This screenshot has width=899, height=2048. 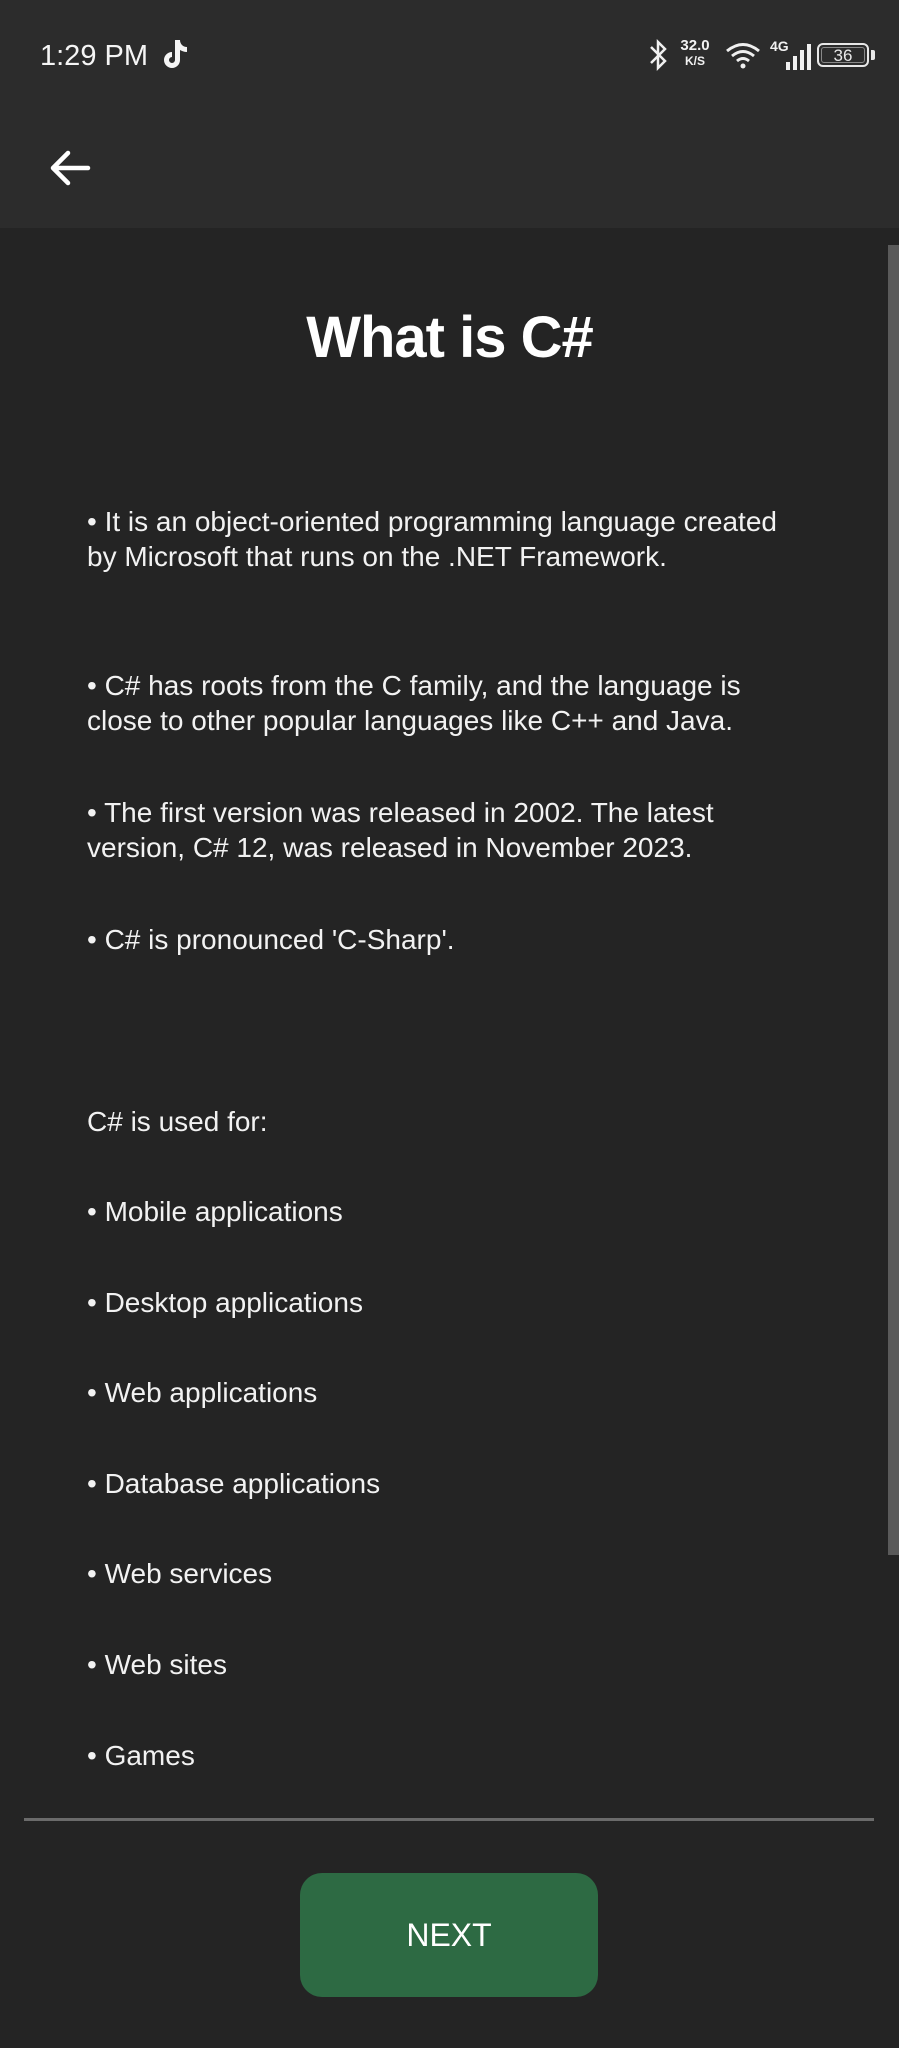 What do you see at coordinates (202, 1392) in the screenshot?
I see `list-item: • Web applications` at bounding box center [202, 1392].